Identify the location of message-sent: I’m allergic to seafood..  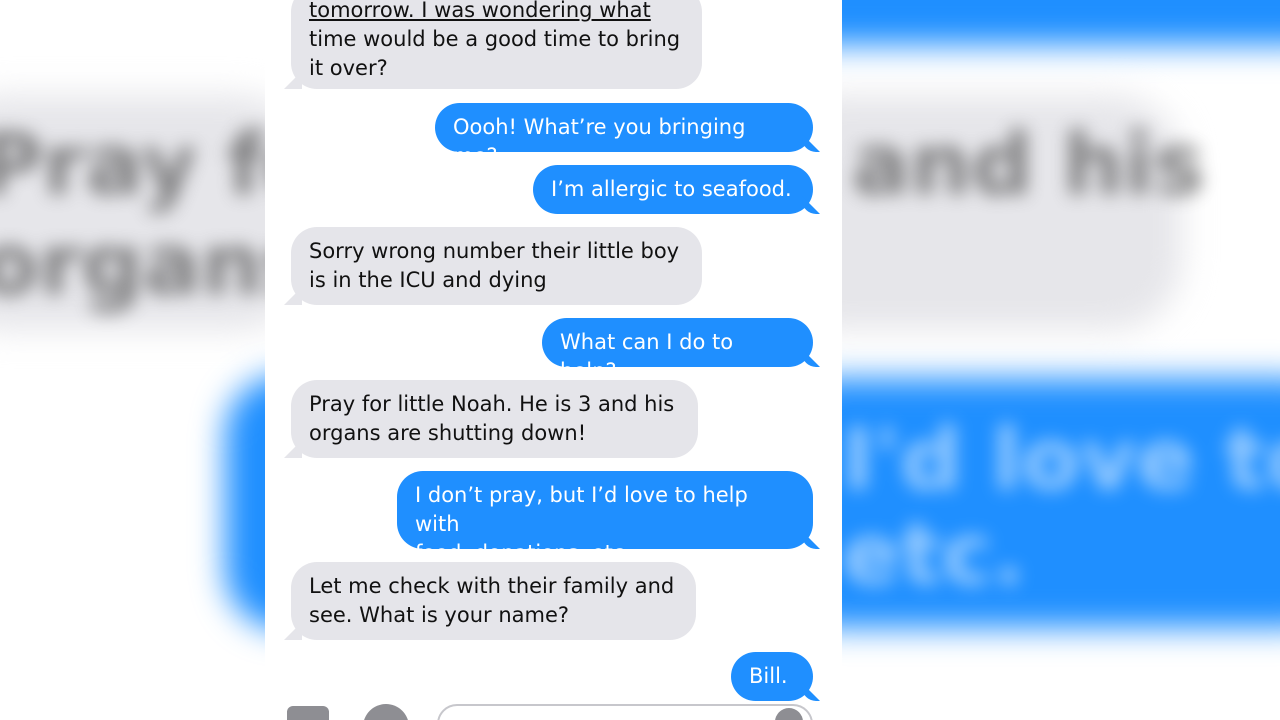
(673, 189).